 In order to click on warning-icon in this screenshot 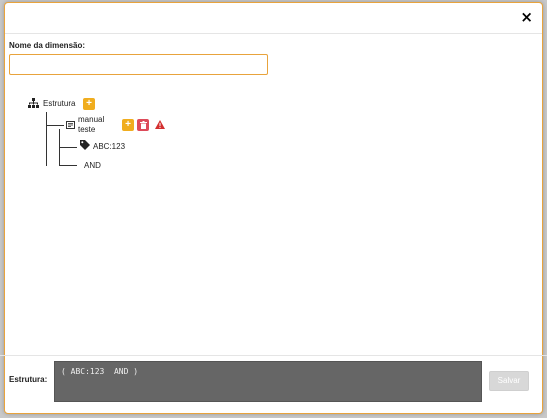, I will do `click(160, 124)`.